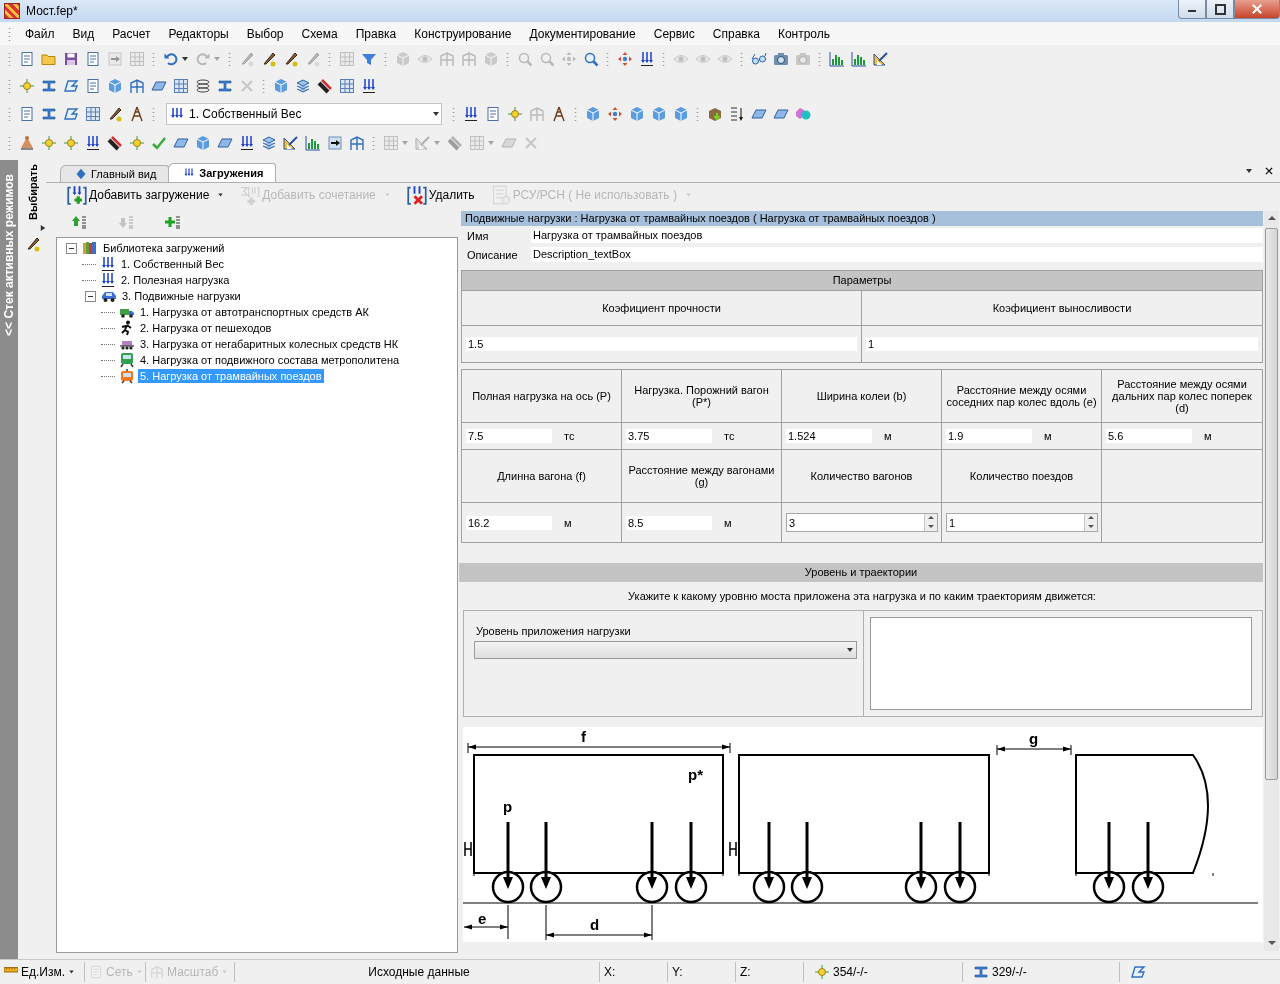 This screenshot has height=984, width=1280. What do you see at coordinates (1060, 663) in the screenshot?
I see `trajectory-list` at bounding box center [1060, 663].